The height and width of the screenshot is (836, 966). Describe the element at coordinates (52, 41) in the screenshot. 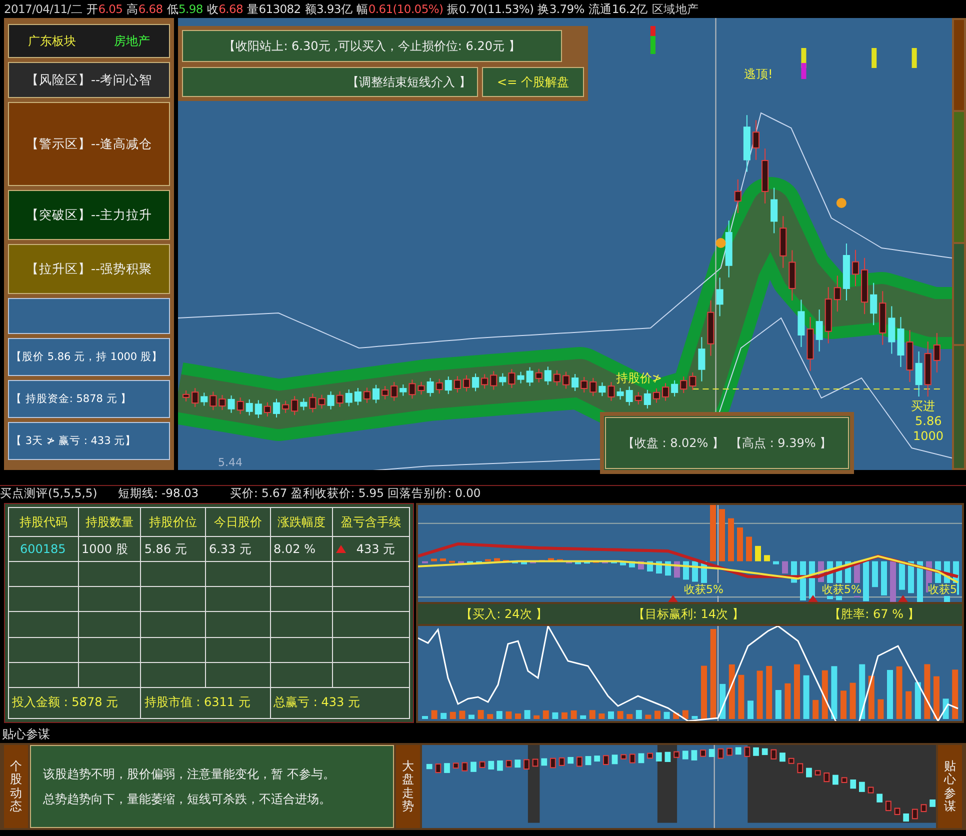

I see `sector-label: 广东板块` at that location.